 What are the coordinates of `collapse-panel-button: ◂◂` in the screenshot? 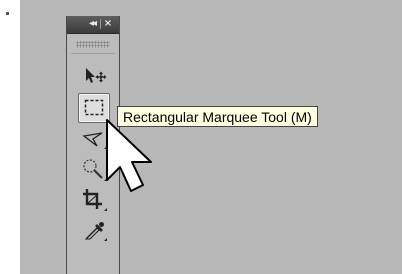 It's located at (92, 24).